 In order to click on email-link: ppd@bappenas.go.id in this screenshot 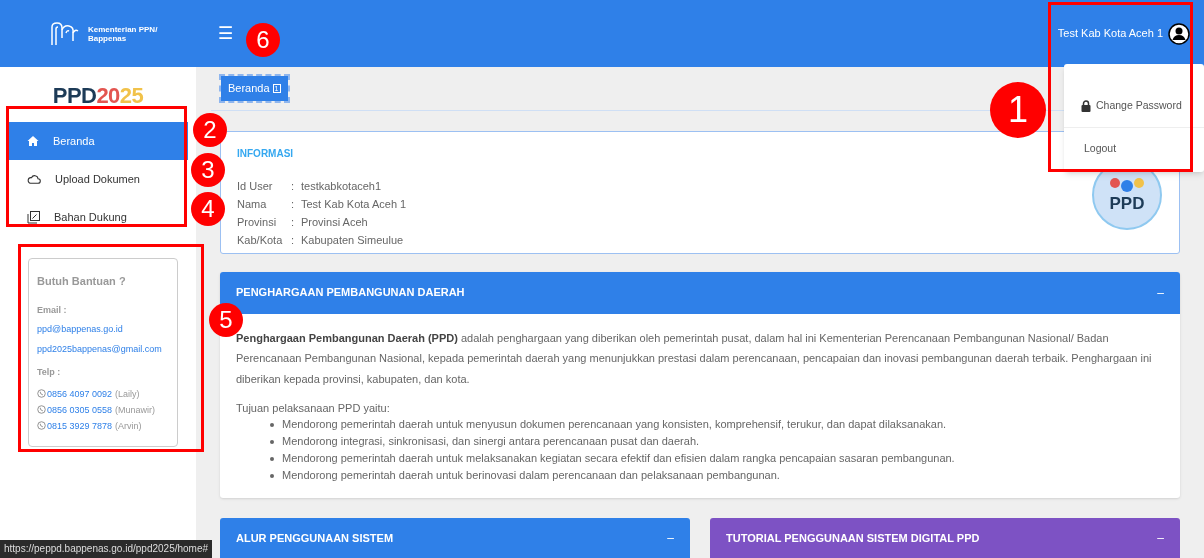, I will do `click(103, 330)`.